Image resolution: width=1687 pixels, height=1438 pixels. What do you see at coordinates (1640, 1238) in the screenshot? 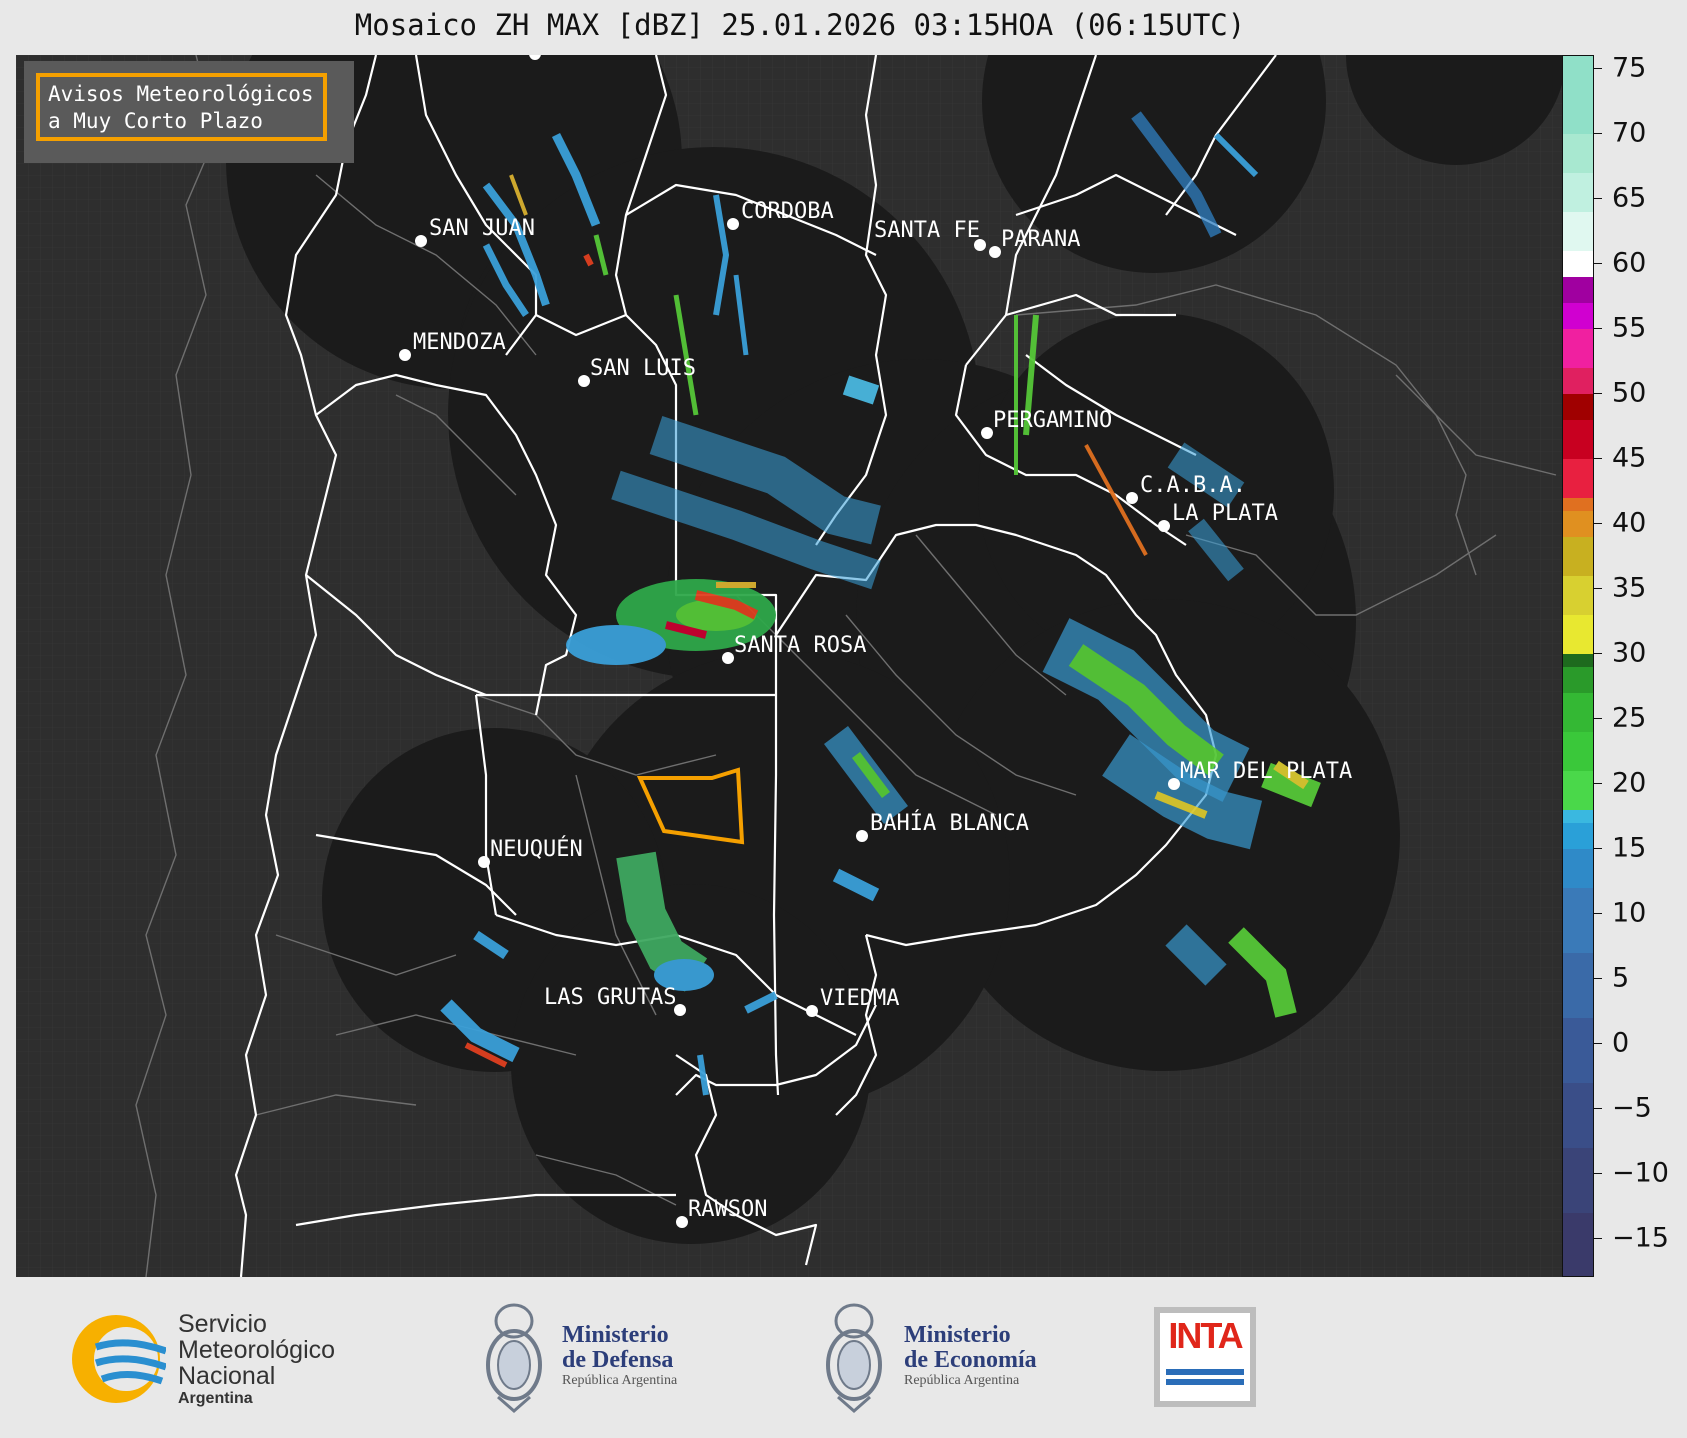
I see `colorbar-tick-label: −15` at bounding box center [1640, 1238].